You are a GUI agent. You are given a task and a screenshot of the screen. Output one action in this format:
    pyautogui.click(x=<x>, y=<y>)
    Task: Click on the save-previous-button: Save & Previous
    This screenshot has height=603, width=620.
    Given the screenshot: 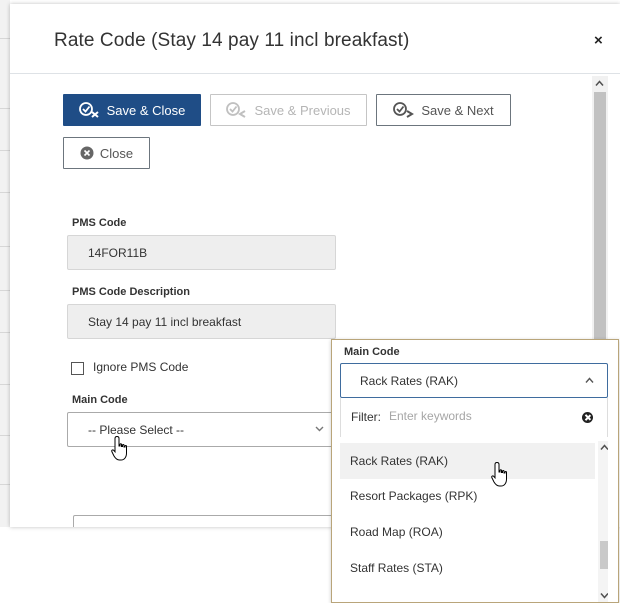 What is the action you would take?
    pyautogui.click(x=288, y=110)
    